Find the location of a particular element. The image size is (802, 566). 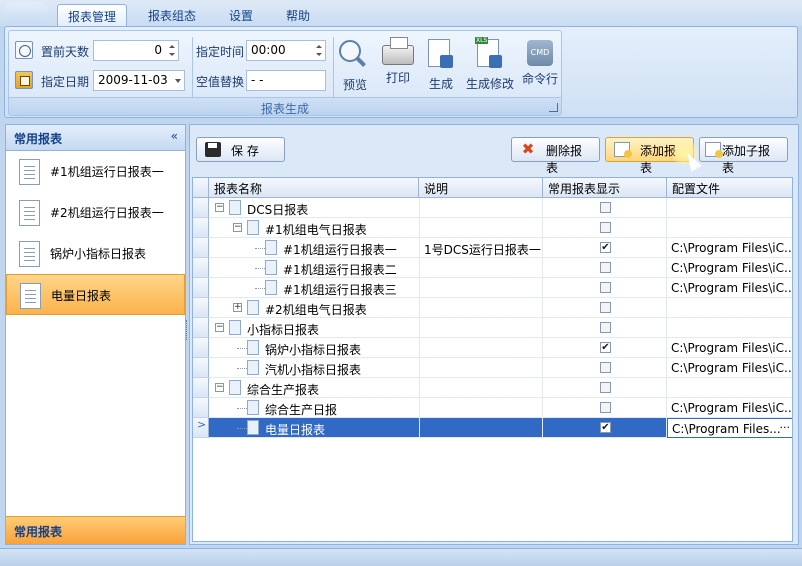

table-row: − 综合生产报表 is located at coordinates (500, 388).